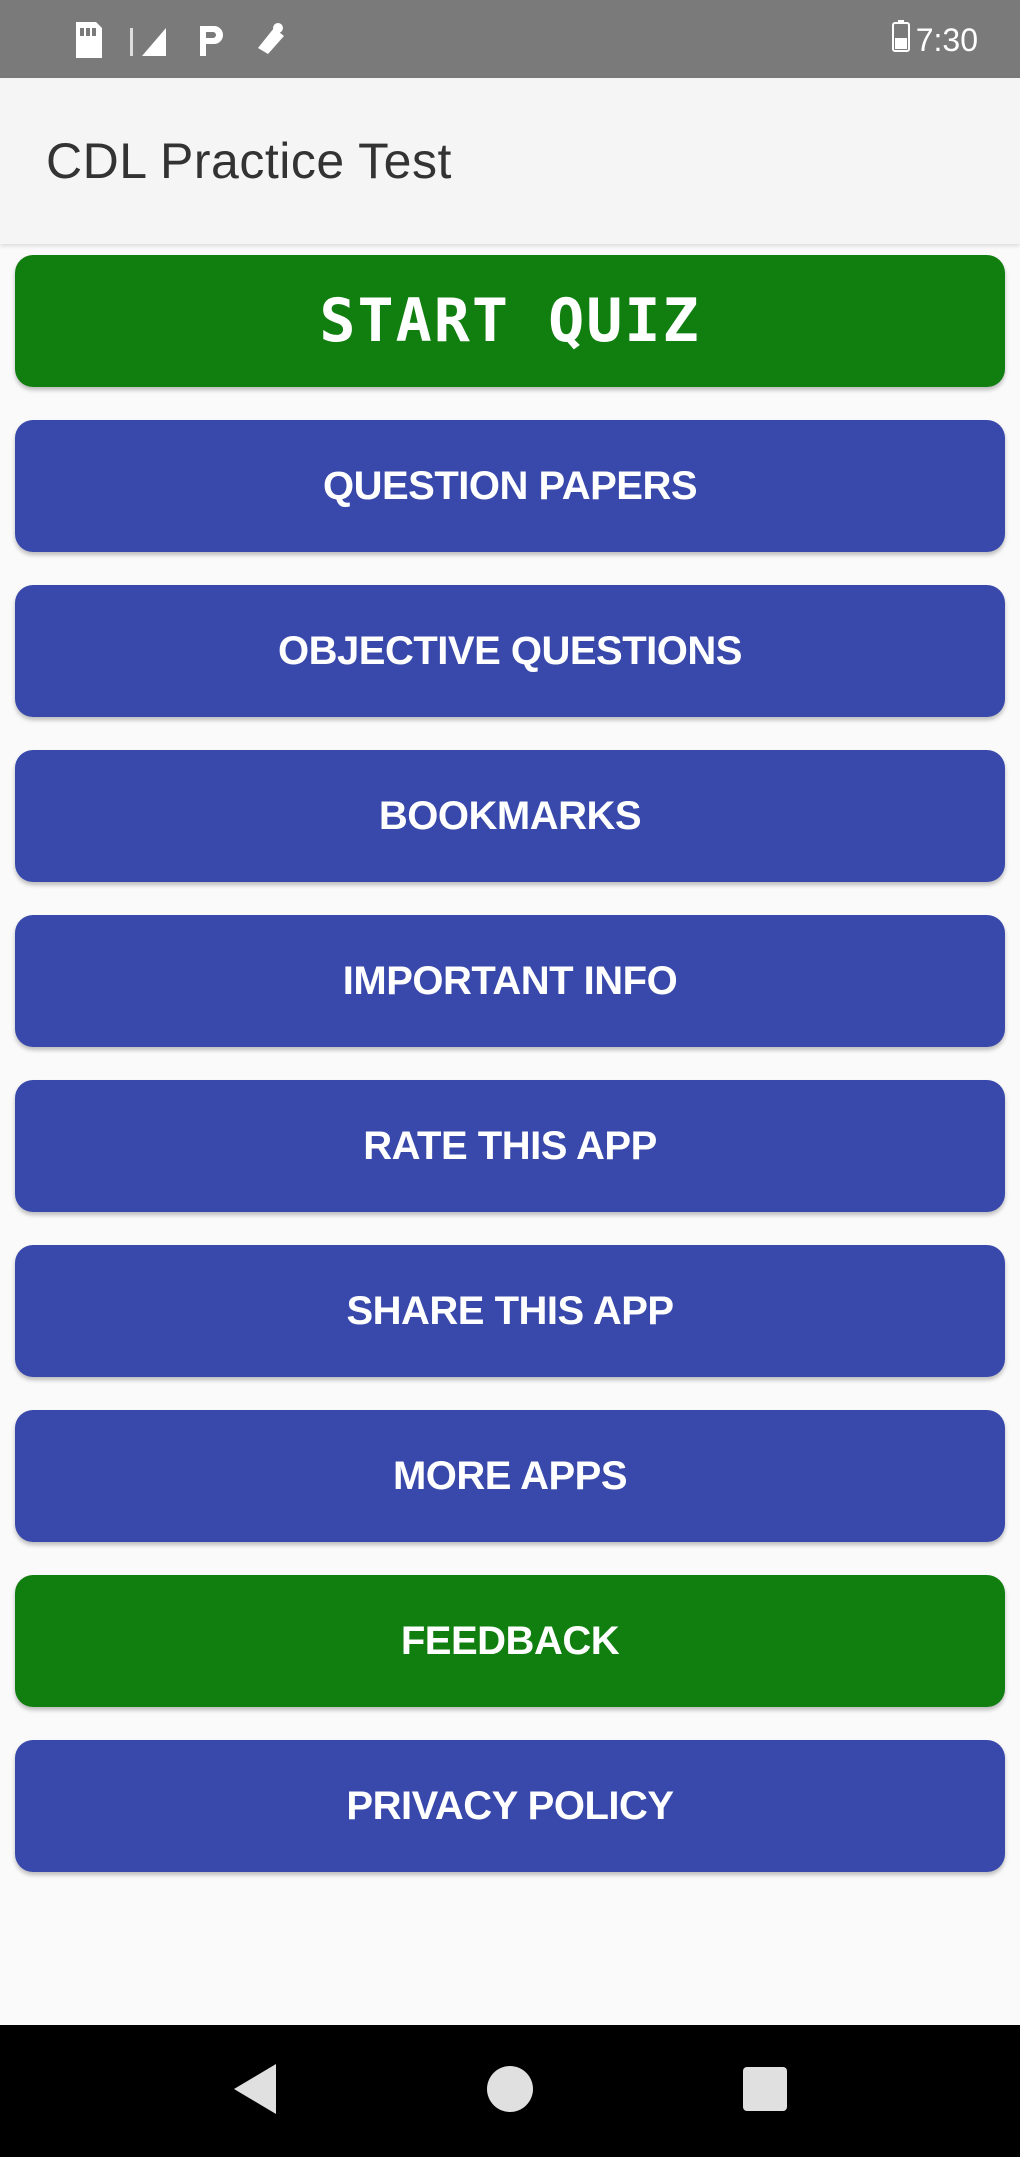  What do you see at coordinates (946, 39) in the screenshot?
I see `status-time: 7:30` at bounding box center [946, 39].